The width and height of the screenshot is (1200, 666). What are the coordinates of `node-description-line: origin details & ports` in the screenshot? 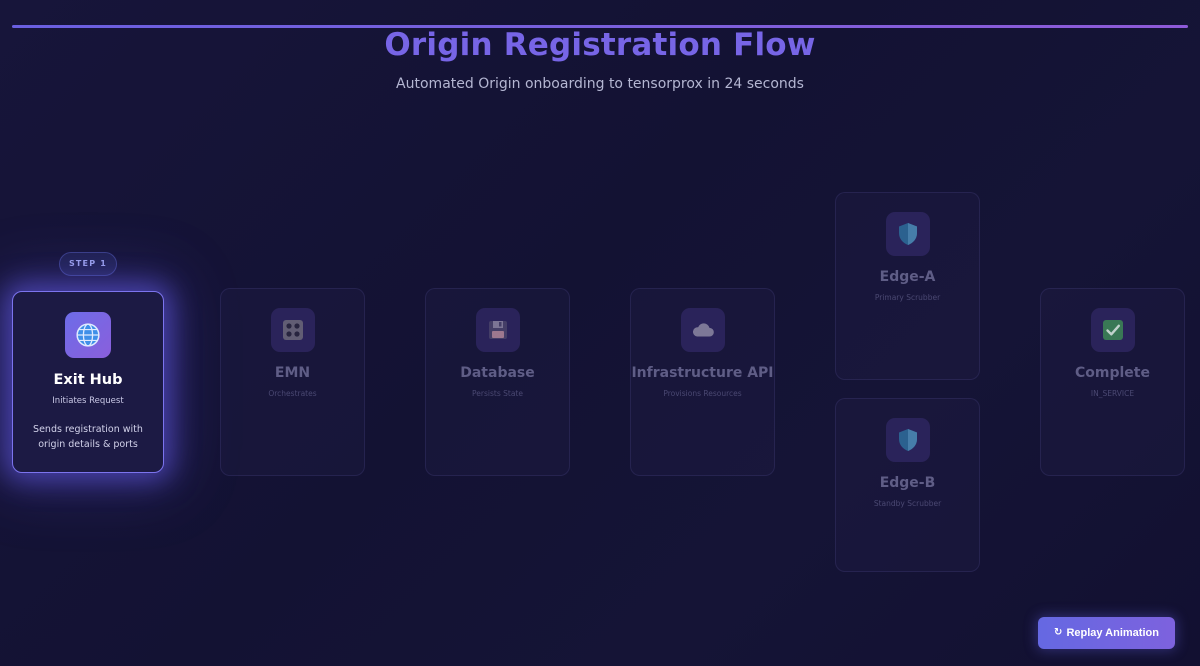 It's located at (88, 444).